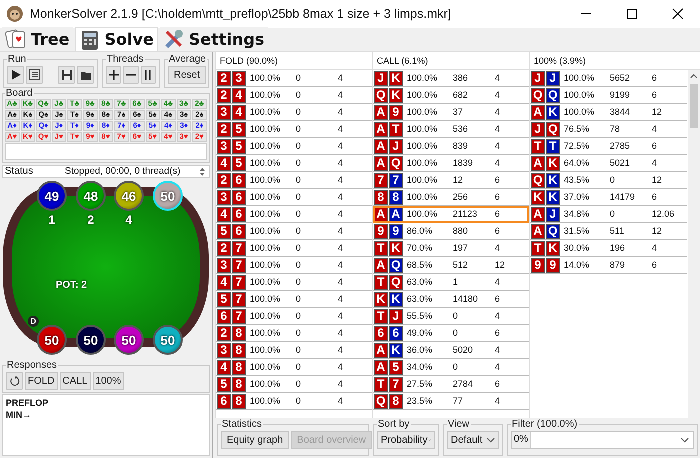  I want to click on filter-field, so click(611, 440).